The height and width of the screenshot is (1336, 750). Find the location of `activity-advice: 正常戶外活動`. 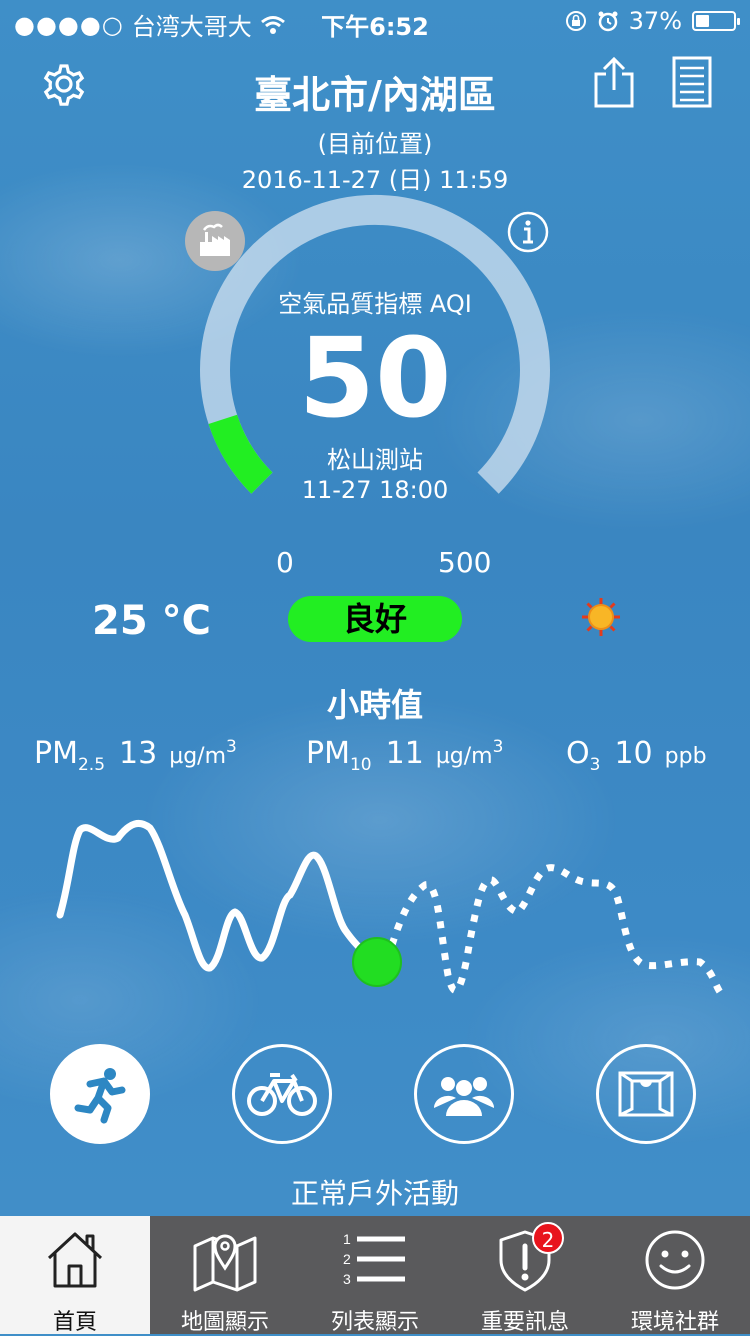

activity-advice: 正常戶外活動 is located at coordinates (374, 1193).